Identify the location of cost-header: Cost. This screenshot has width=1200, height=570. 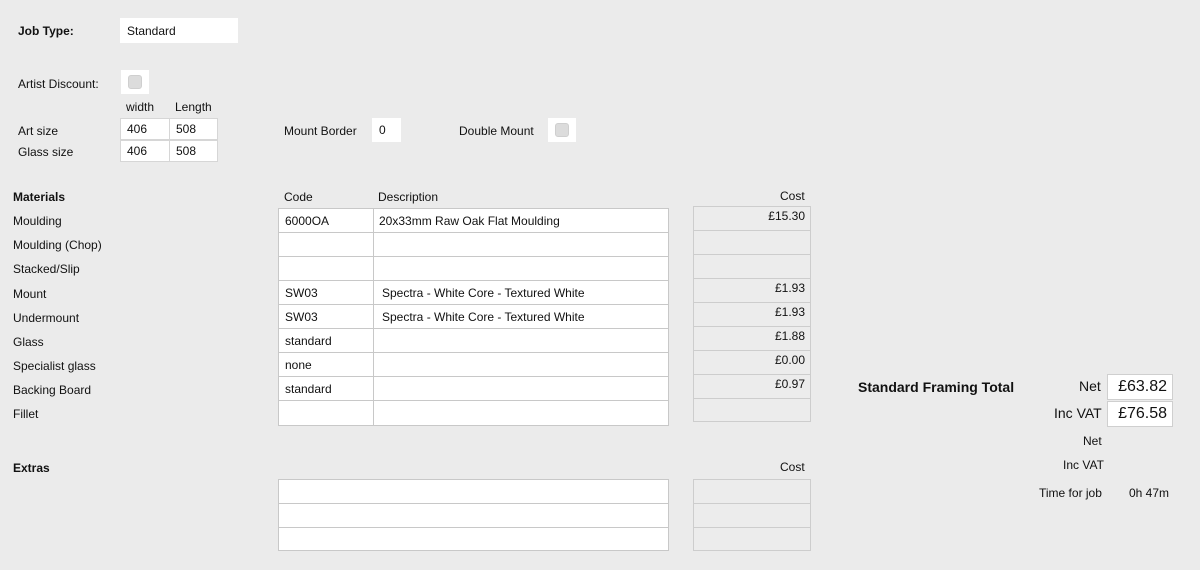
(792, 196).